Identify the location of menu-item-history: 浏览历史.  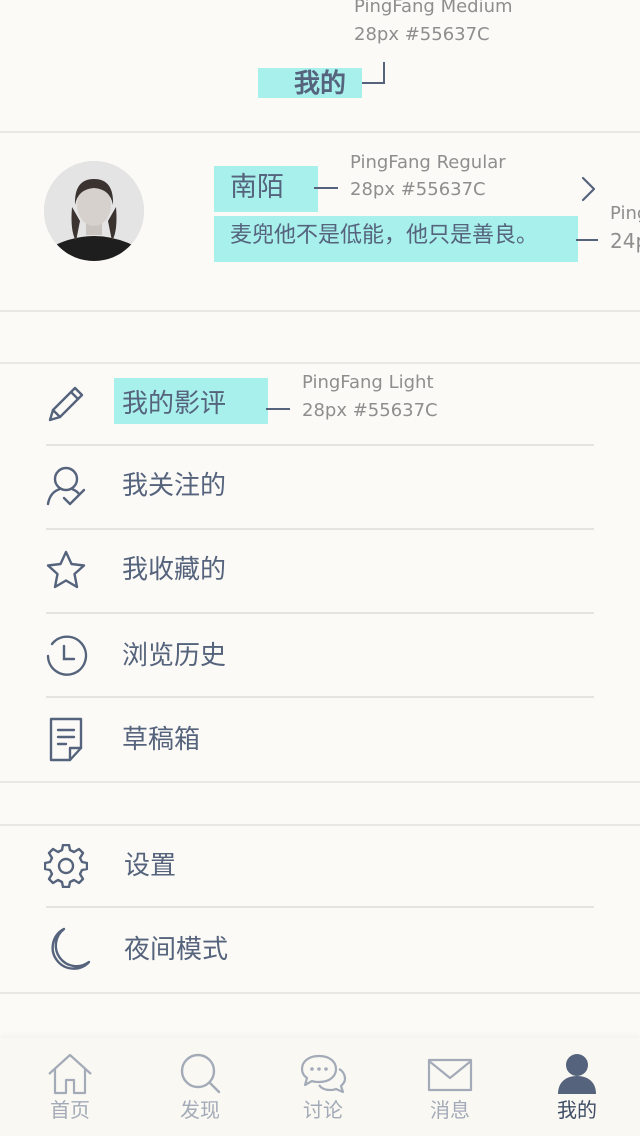
(320, 655).